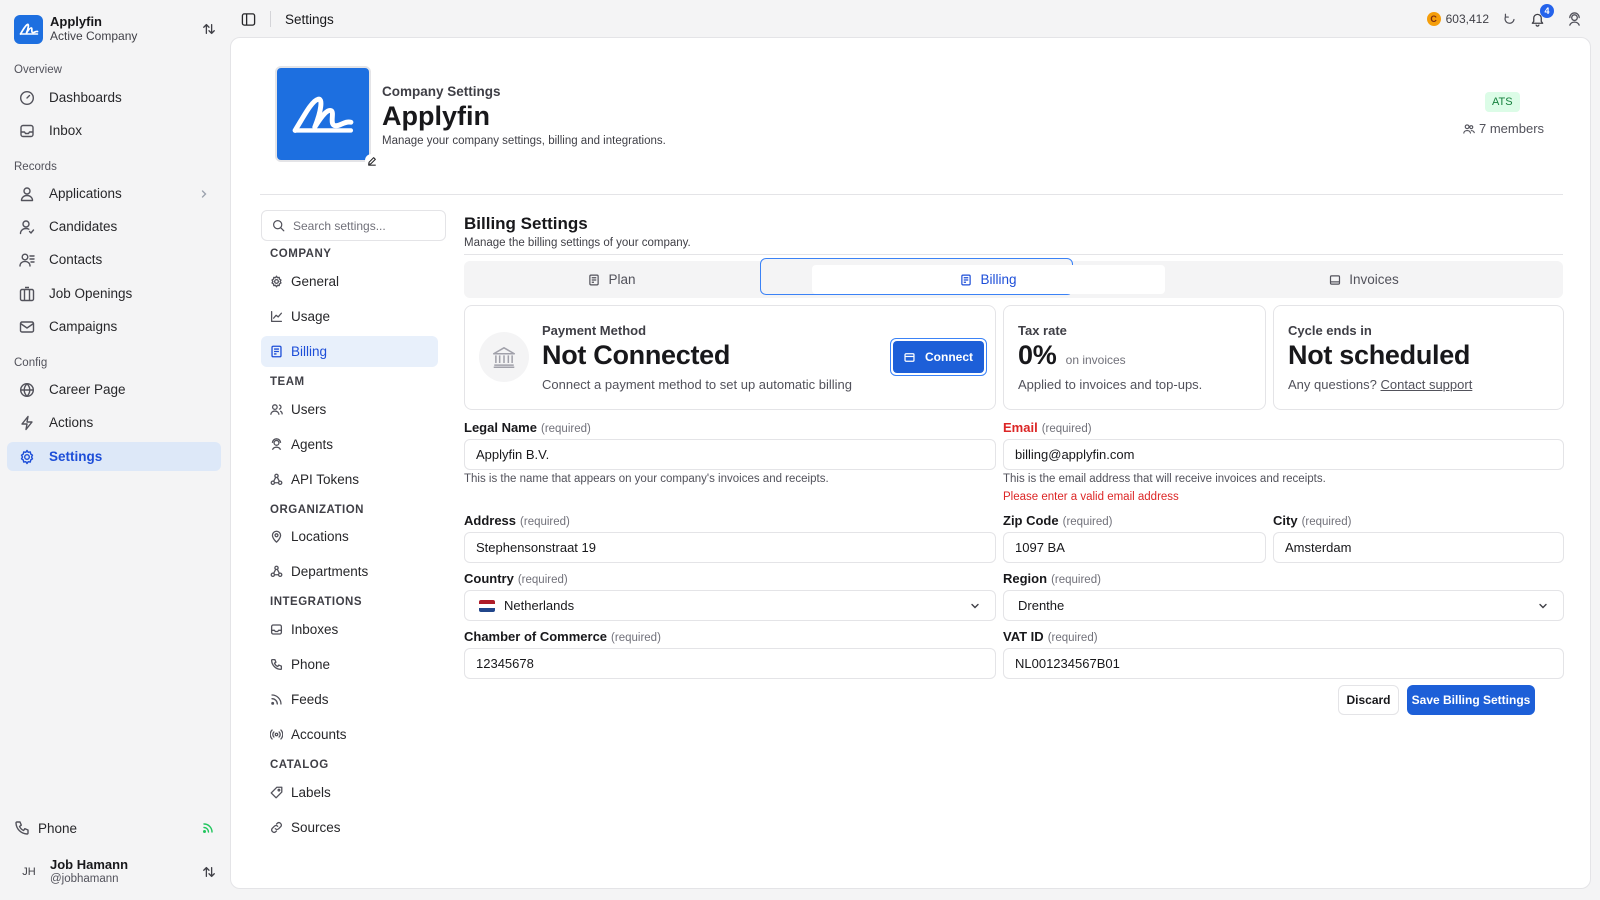 The width and height of the screenshot is (1600, 900). What do you see at coordinates (349, 351) in the screenshot?
I see `settings-item-billing: Billing` at bounding box center [349, 351].